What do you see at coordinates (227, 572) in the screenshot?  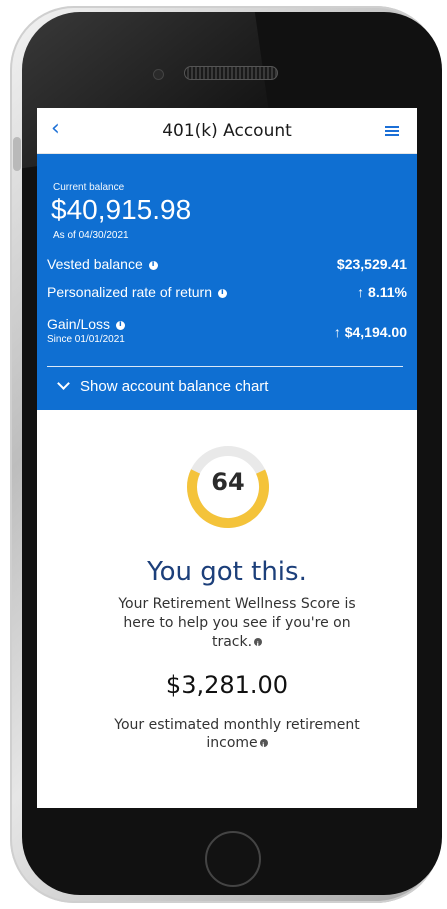 I see `wellness-headline: You got this.` at bounding box center [227, 572].